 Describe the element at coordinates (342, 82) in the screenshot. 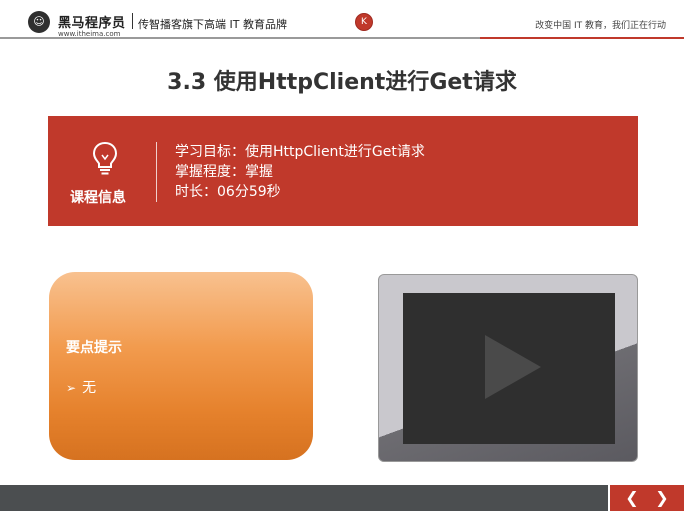

I see `page-title: 3.3 使用HttpClient进行Get请求` at that location.